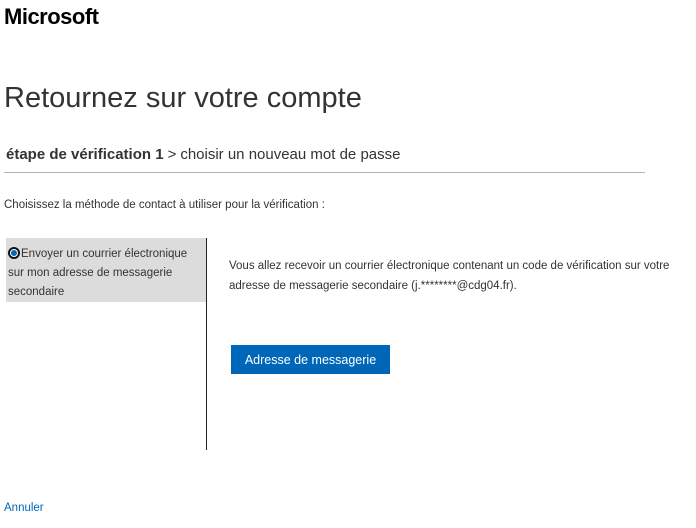  What do you see at coordinates (324, 172) in the screenshot?
I see `header-divider` at bounding box center [324, 172].